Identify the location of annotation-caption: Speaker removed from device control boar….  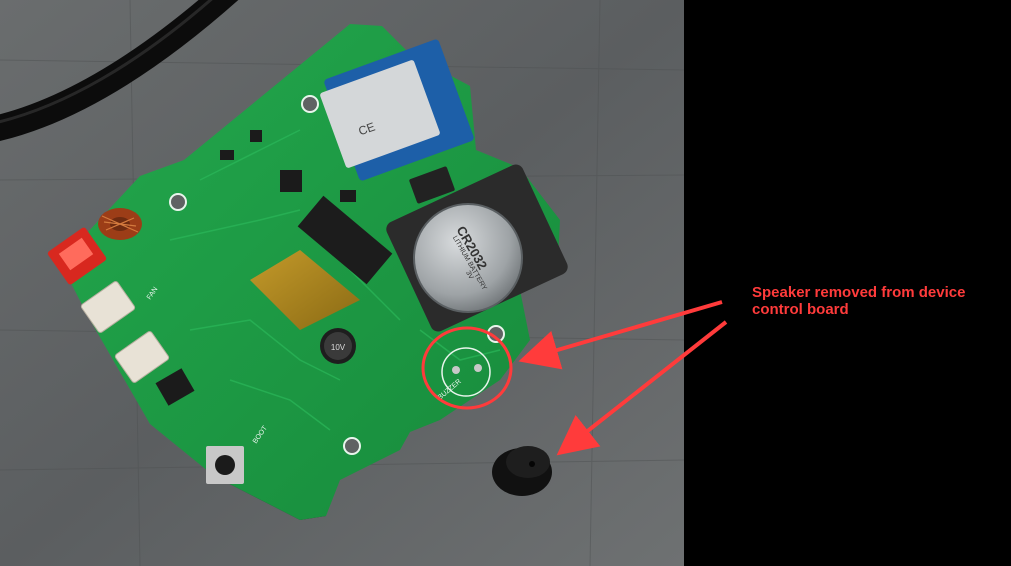
(859, 301).